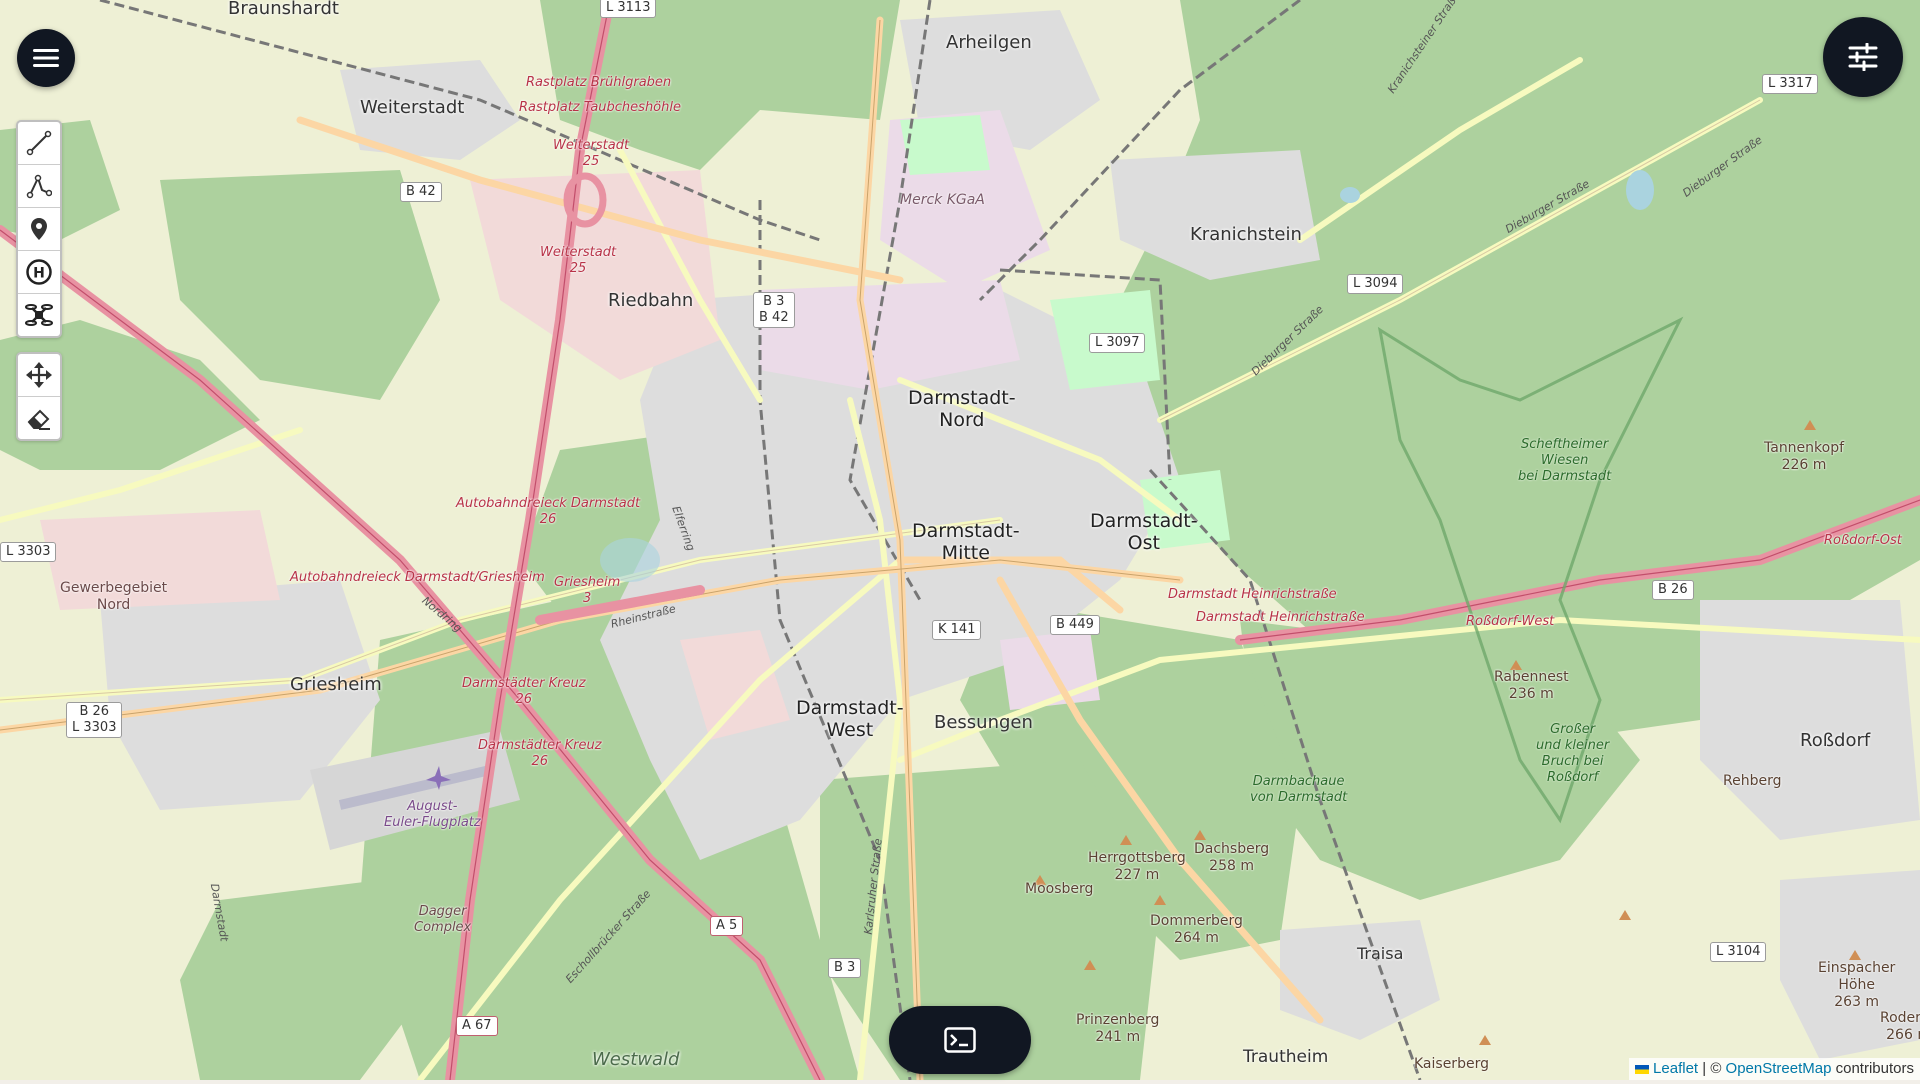 The image size is (1920, 1084). What do you see at coordinates (1872, 1068) in the screenshot?
I see `attribution-suffix: contributors` at bounding box center [1872, 1068].